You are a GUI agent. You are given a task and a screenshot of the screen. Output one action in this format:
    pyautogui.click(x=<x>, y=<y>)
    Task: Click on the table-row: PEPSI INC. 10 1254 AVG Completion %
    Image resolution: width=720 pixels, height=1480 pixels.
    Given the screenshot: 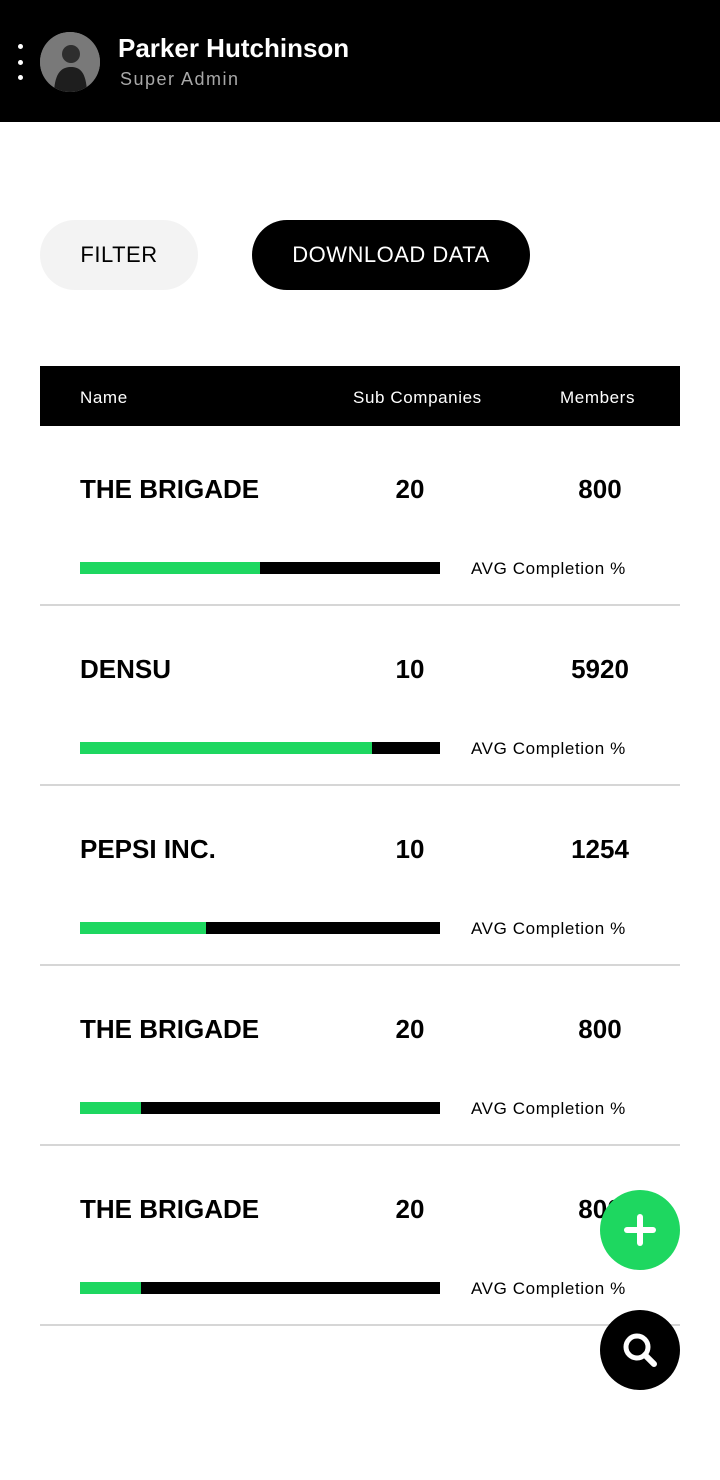 What is the action you would take?
    pyautogui.click(x=360, y=876)
    